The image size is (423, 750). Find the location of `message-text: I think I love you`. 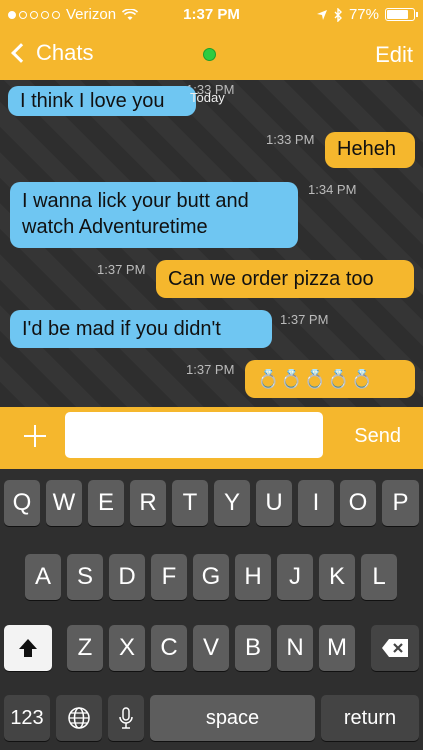

message-text: I think I love you is located at coordinates (92, 101).